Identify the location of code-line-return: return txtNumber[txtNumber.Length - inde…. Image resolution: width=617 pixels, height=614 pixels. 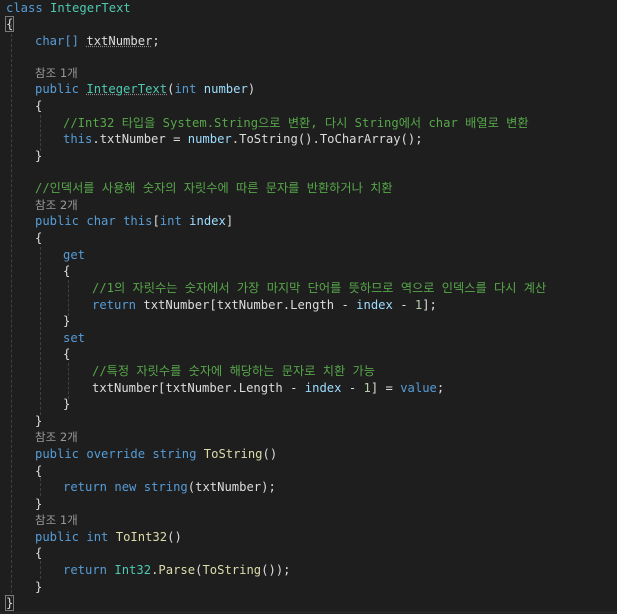
(264, 305).